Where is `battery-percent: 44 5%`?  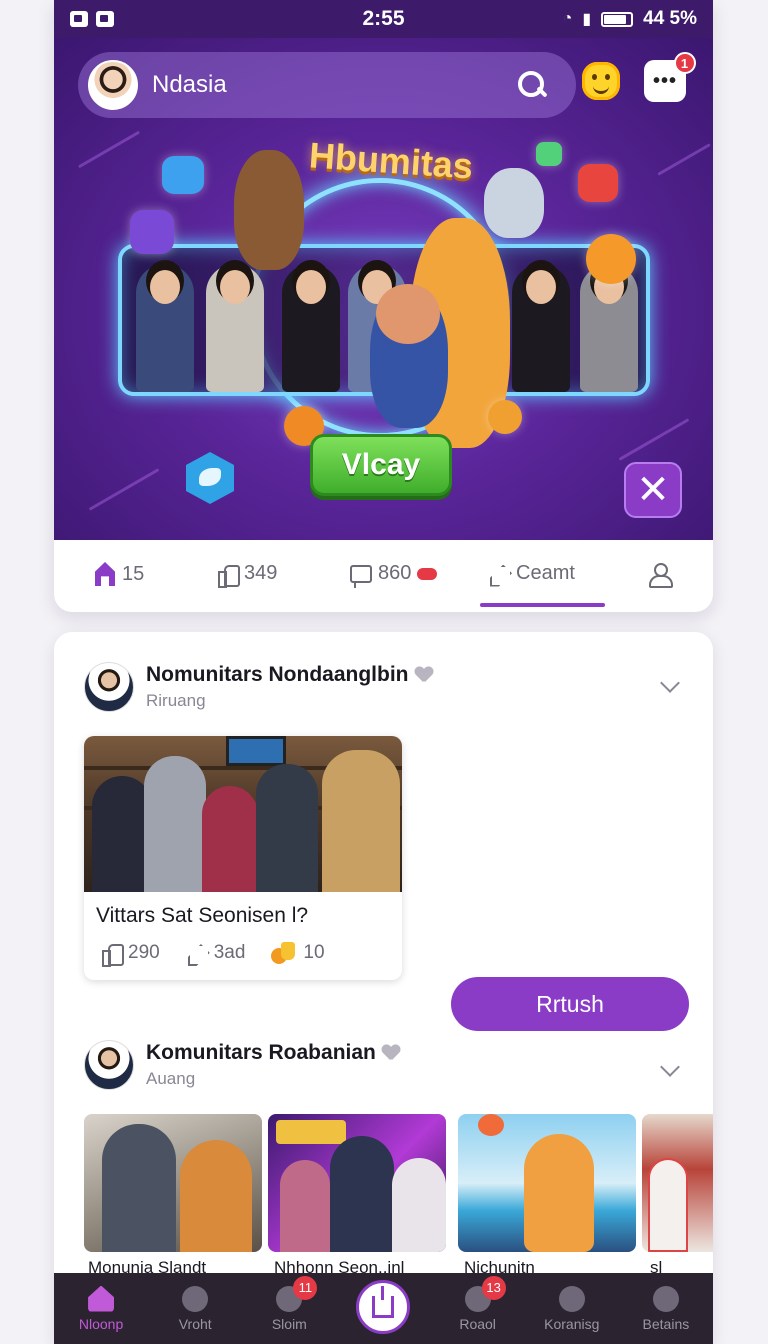
battery-percent: 44 5% is located at coordinates (670, 18).